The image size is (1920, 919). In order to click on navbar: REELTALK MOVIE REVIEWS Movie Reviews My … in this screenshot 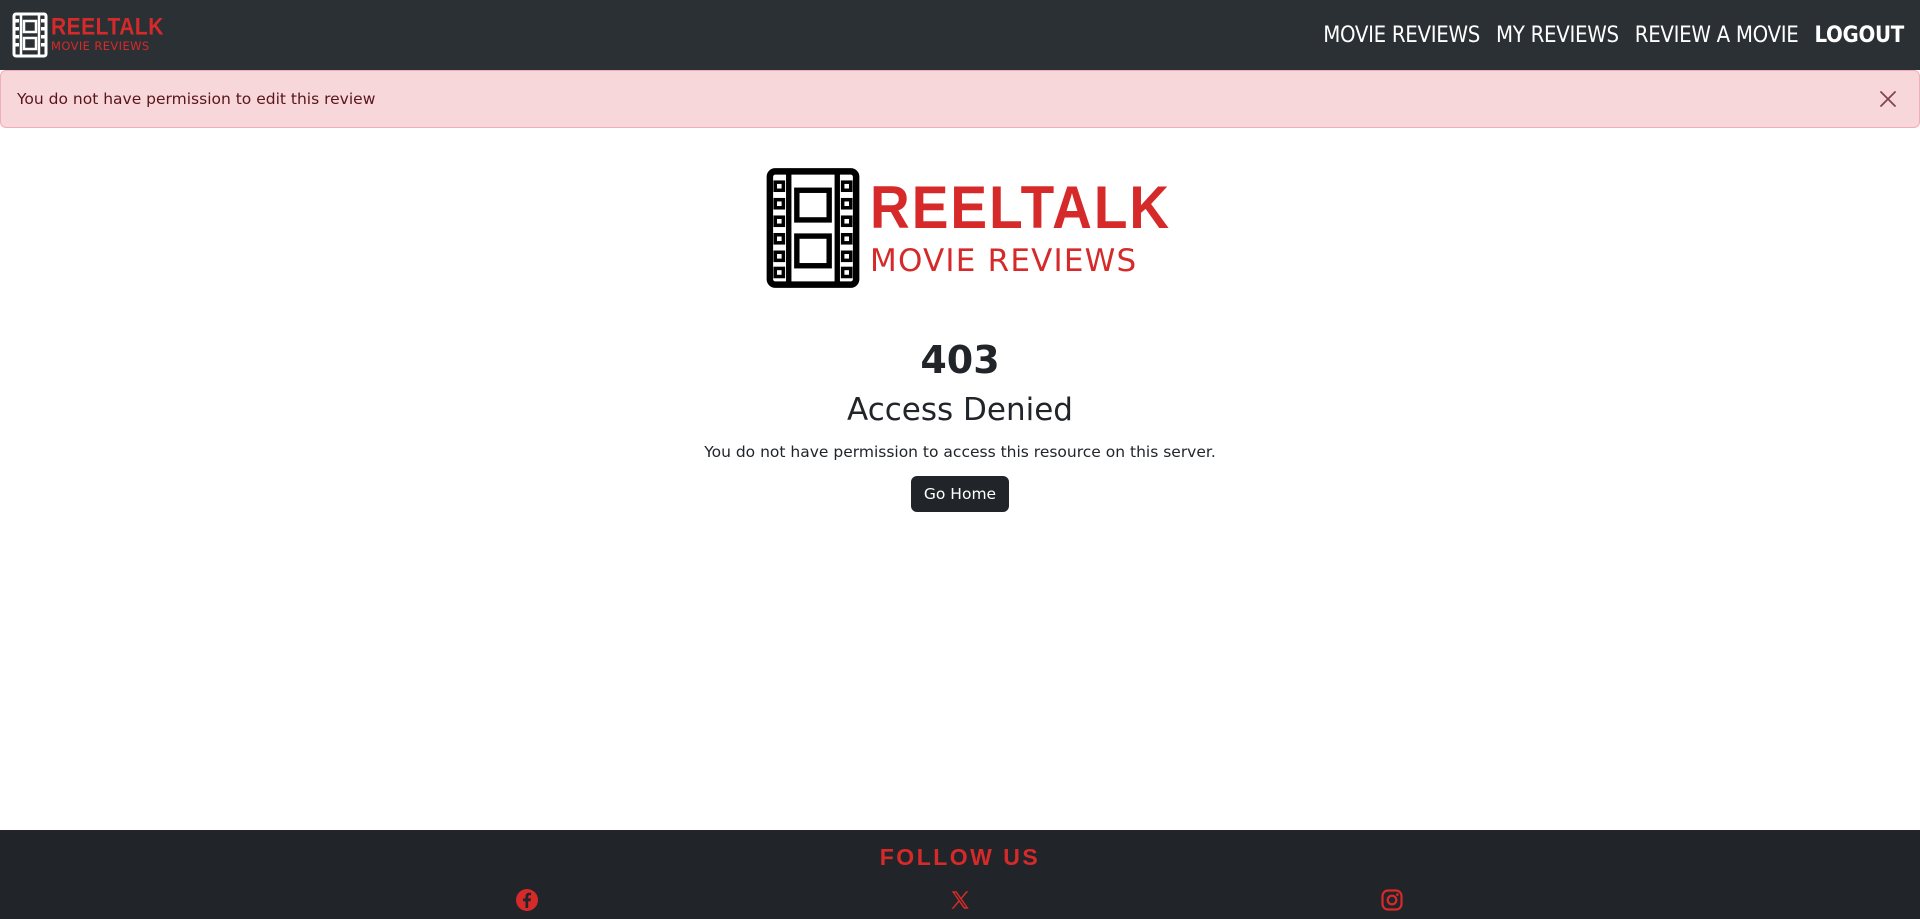, I will do `click(960, 35)`.